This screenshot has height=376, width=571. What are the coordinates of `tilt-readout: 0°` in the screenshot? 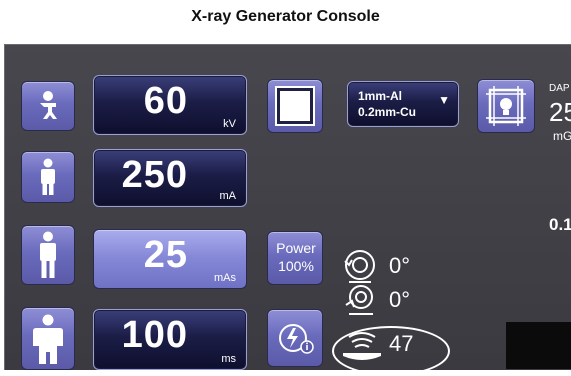 It's located at (400, 299).